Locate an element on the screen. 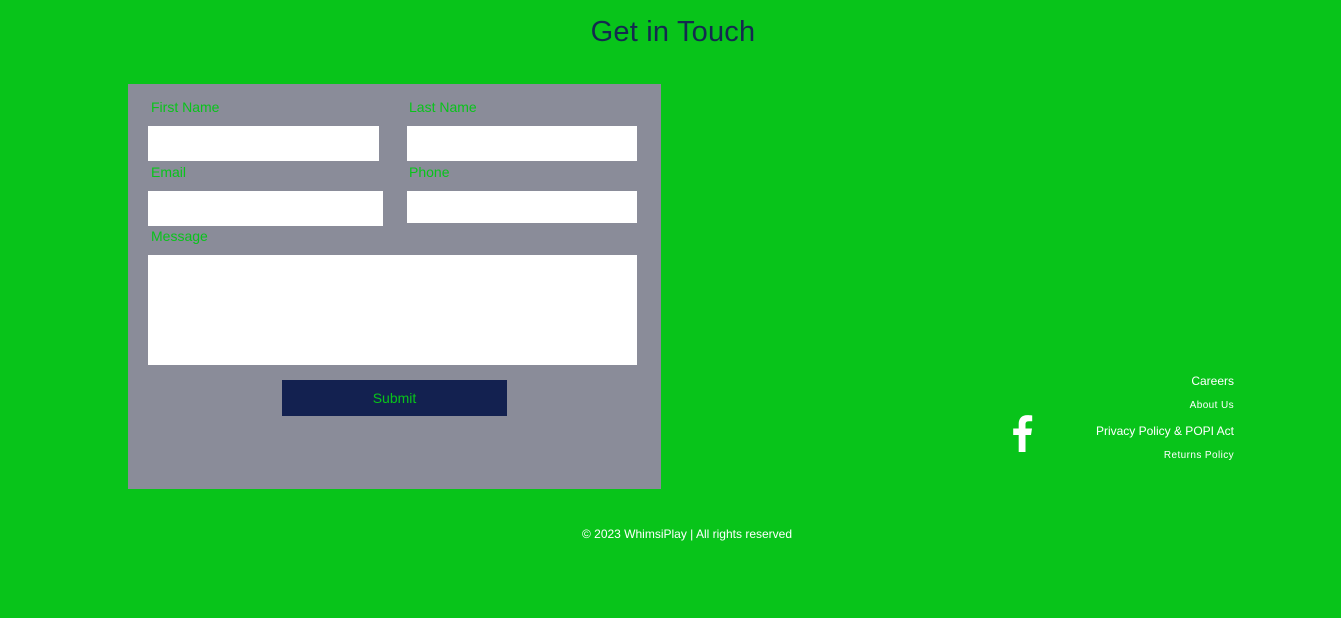 The height and width of the screenshot is (618, 1341). copyright-text: © 2023 WhimsiPlay | All rights reserved is located at coordinates (687, 534).